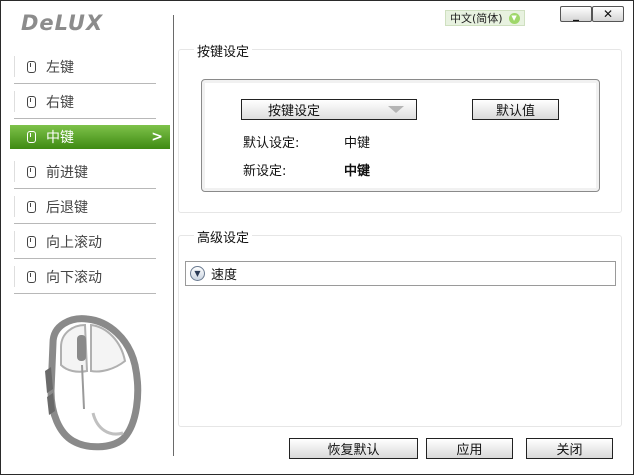 This screenshot has height=475, width=634. I want to click on speed-section-header: ▼ 速度, so click(400, 273).